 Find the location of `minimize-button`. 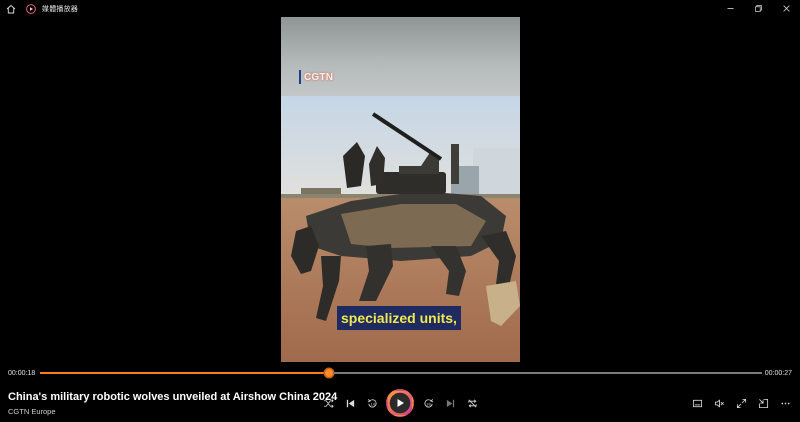

minimize-button is located at coordinates (730, 8).